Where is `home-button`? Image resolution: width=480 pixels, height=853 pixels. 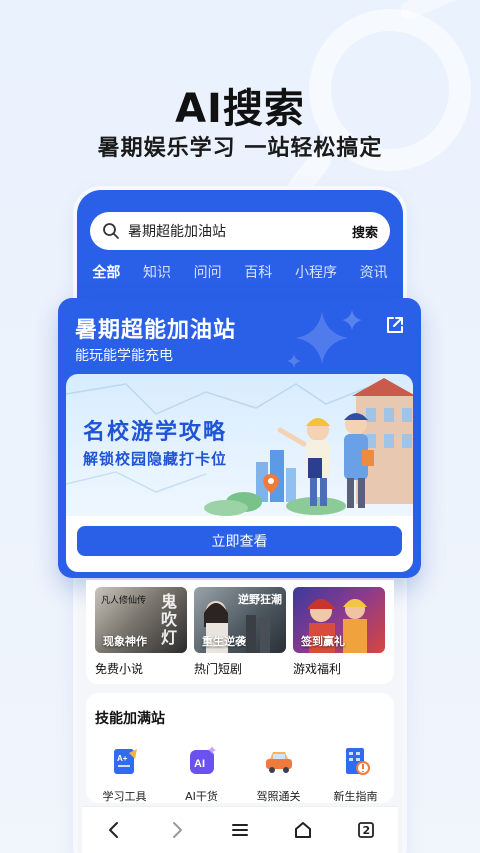
home-button is located at coordinates (303, 830).